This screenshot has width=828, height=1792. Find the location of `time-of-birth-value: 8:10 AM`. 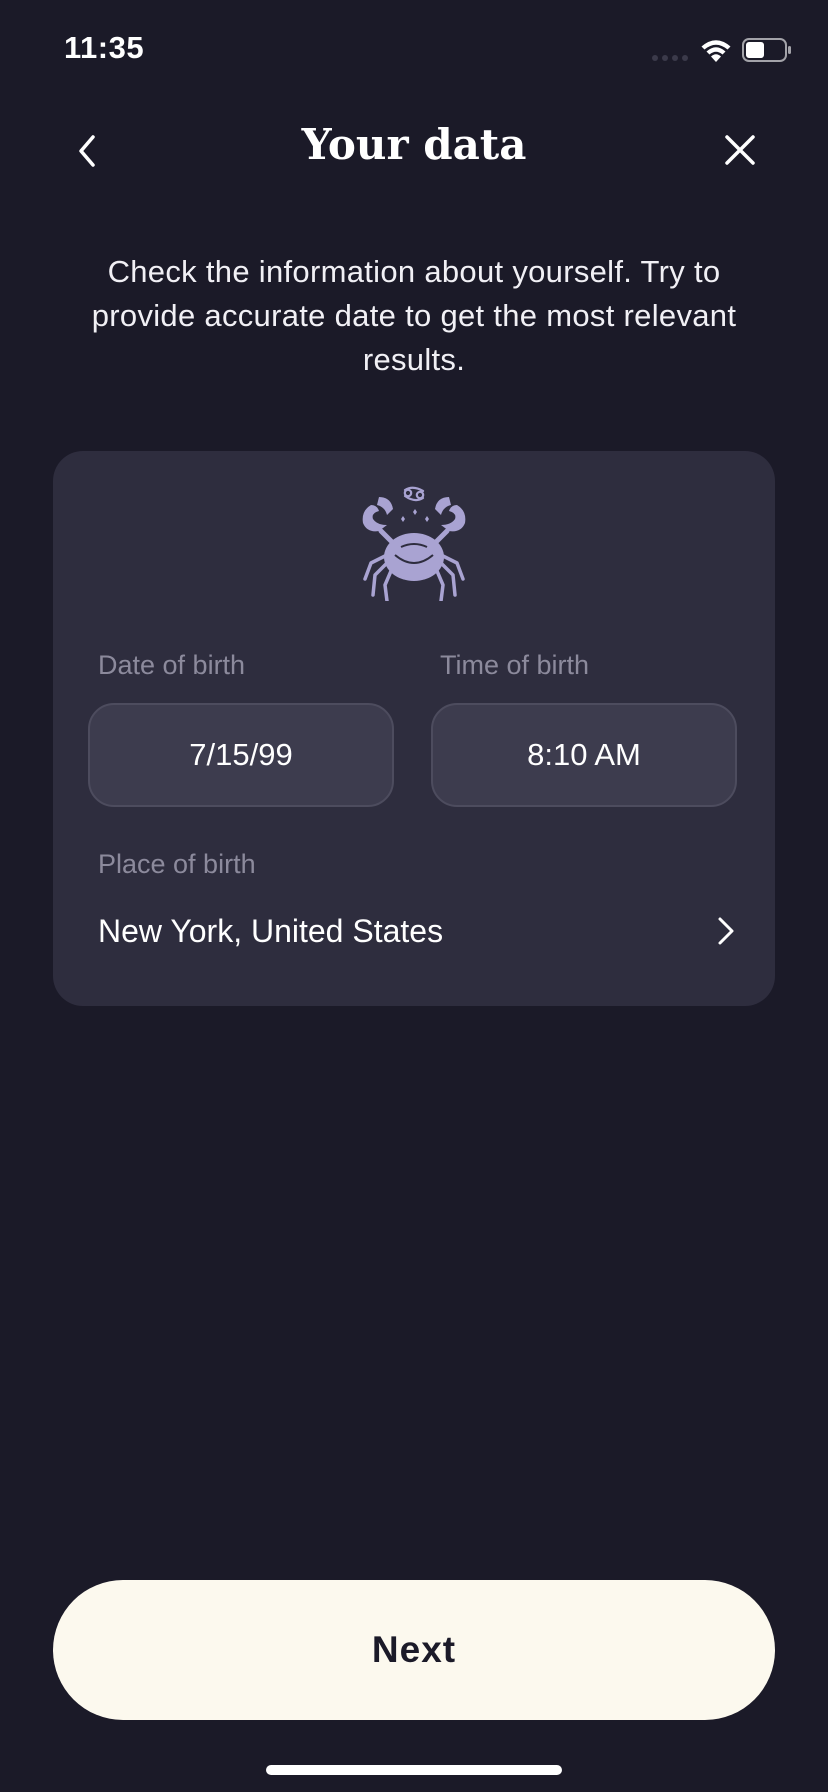

time-of-birth-value: 8:10 AM is located at coordinates (584, 754).